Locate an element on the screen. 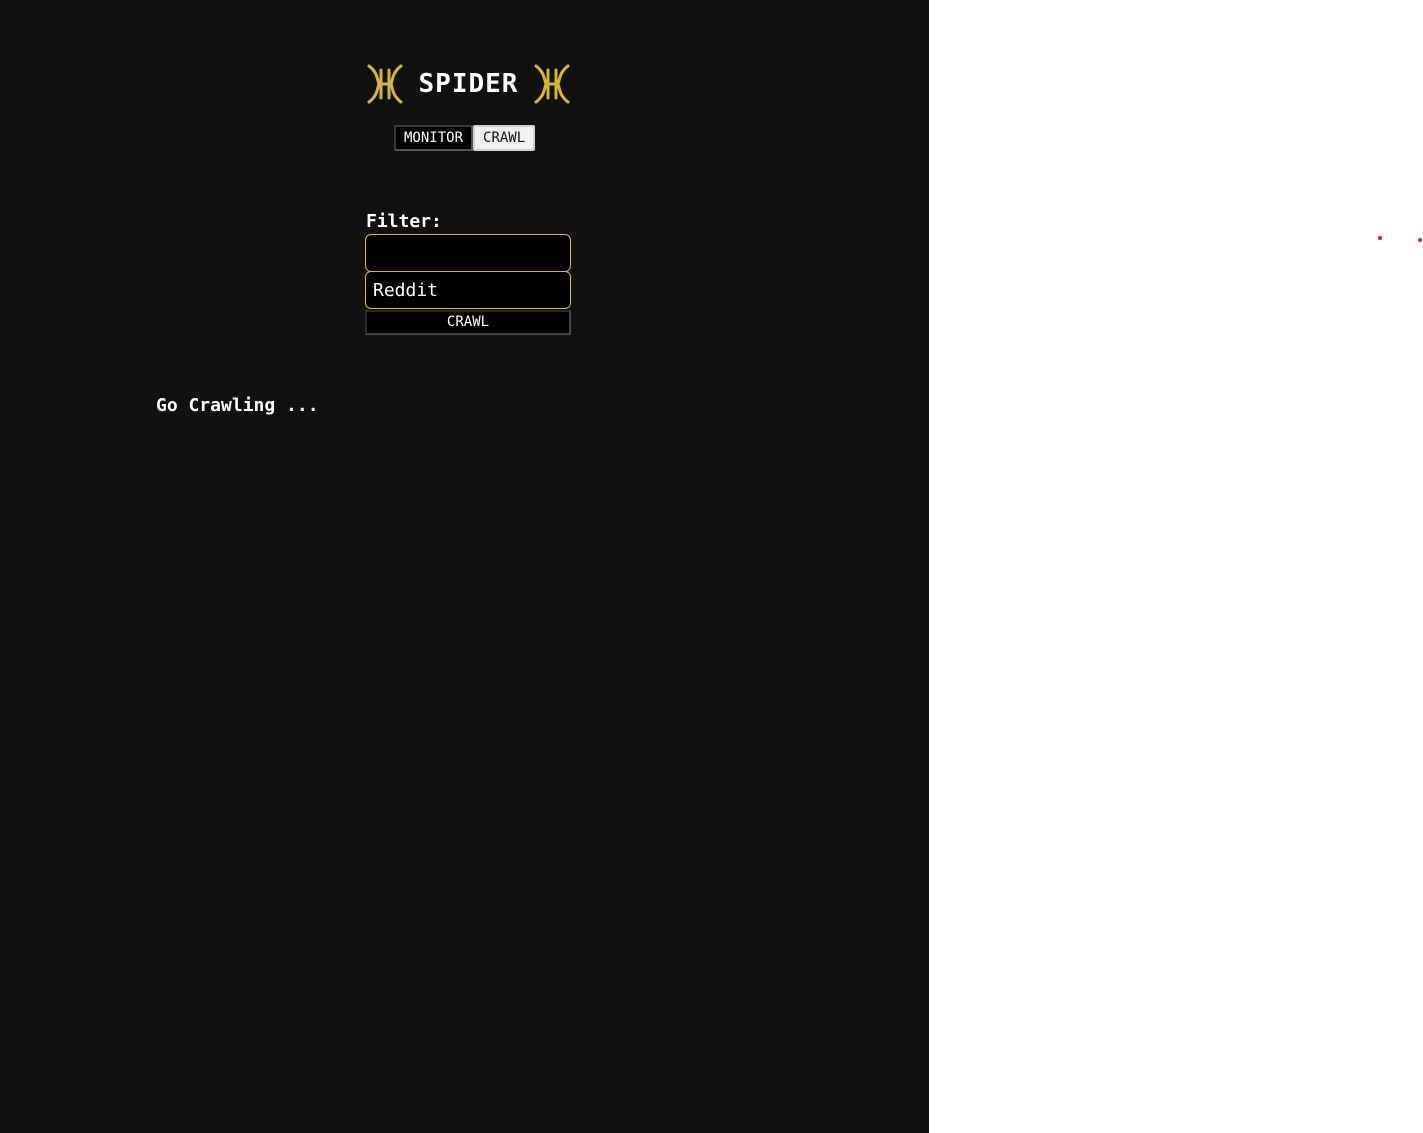 This screenshot has height=1133, width=1423. app-title: SPIDER is located at coordinates (468, 84).